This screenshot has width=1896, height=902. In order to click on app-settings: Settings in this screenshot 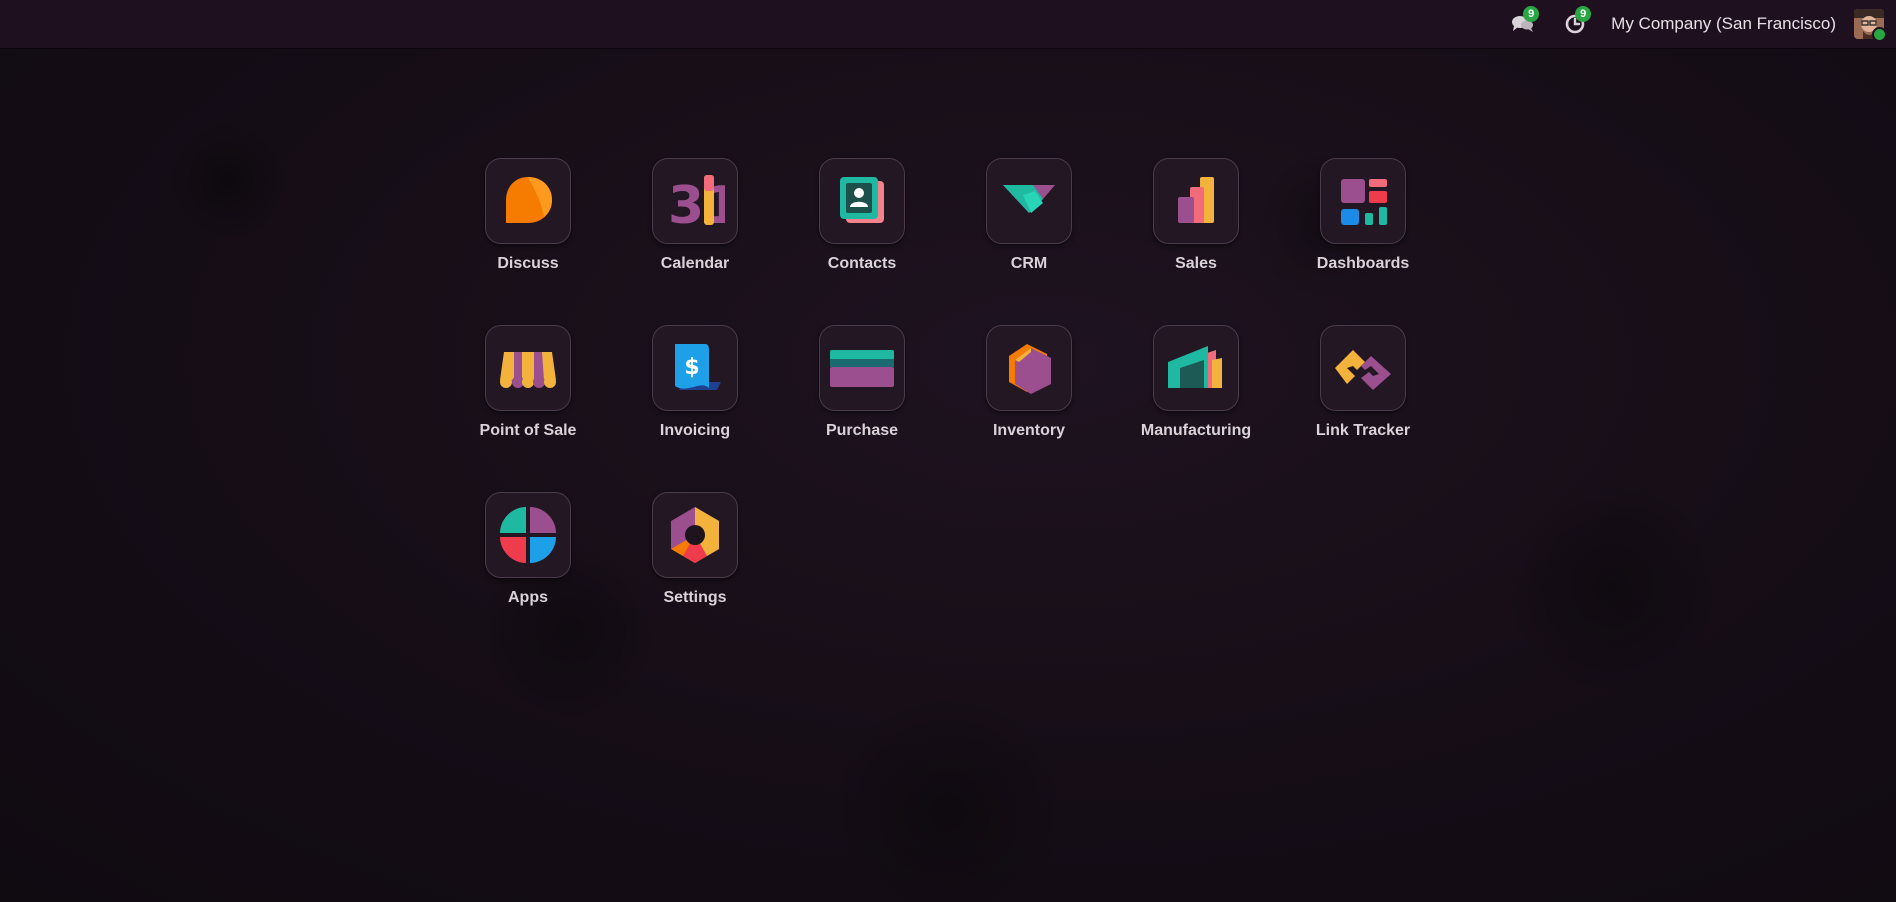, I will do `click(695, 557)`.